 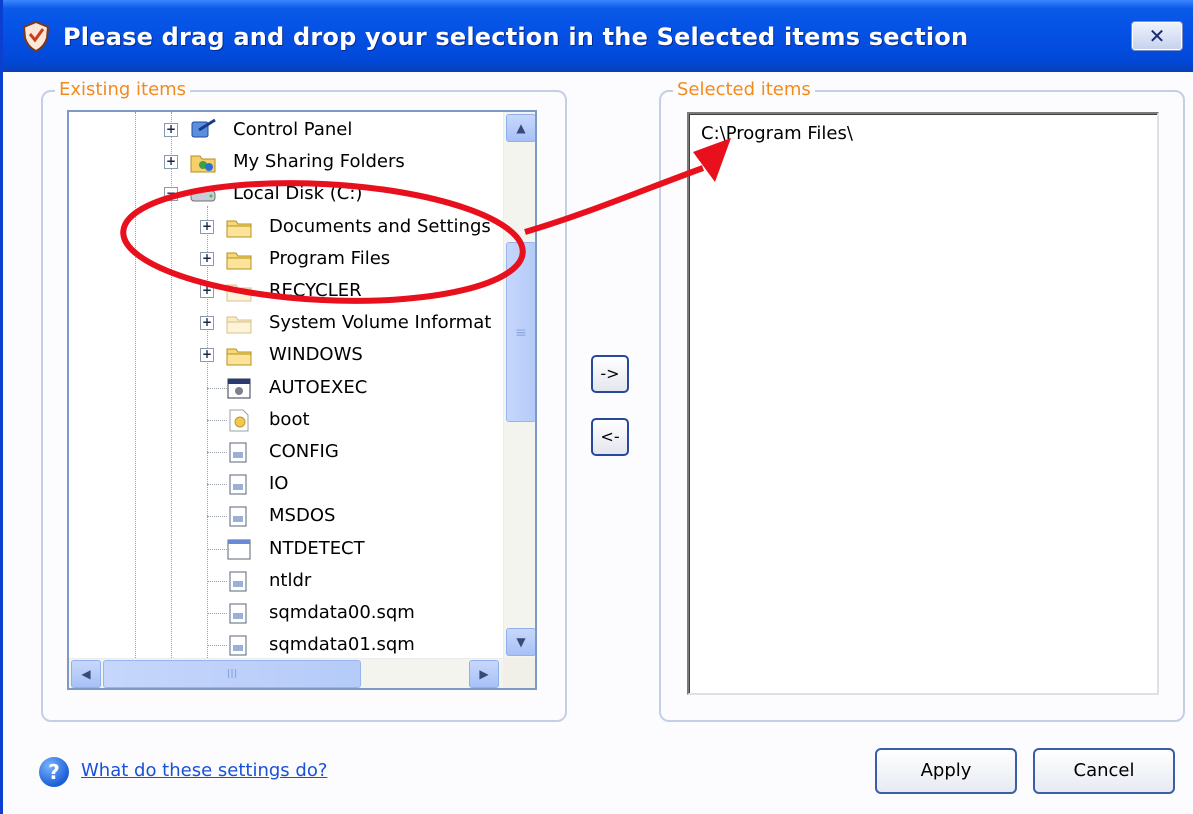 What do you see at coordinates (744, 90) in the screenshot?
I see `selected-items-legend: Selected items` at bounding box center [744, 90].